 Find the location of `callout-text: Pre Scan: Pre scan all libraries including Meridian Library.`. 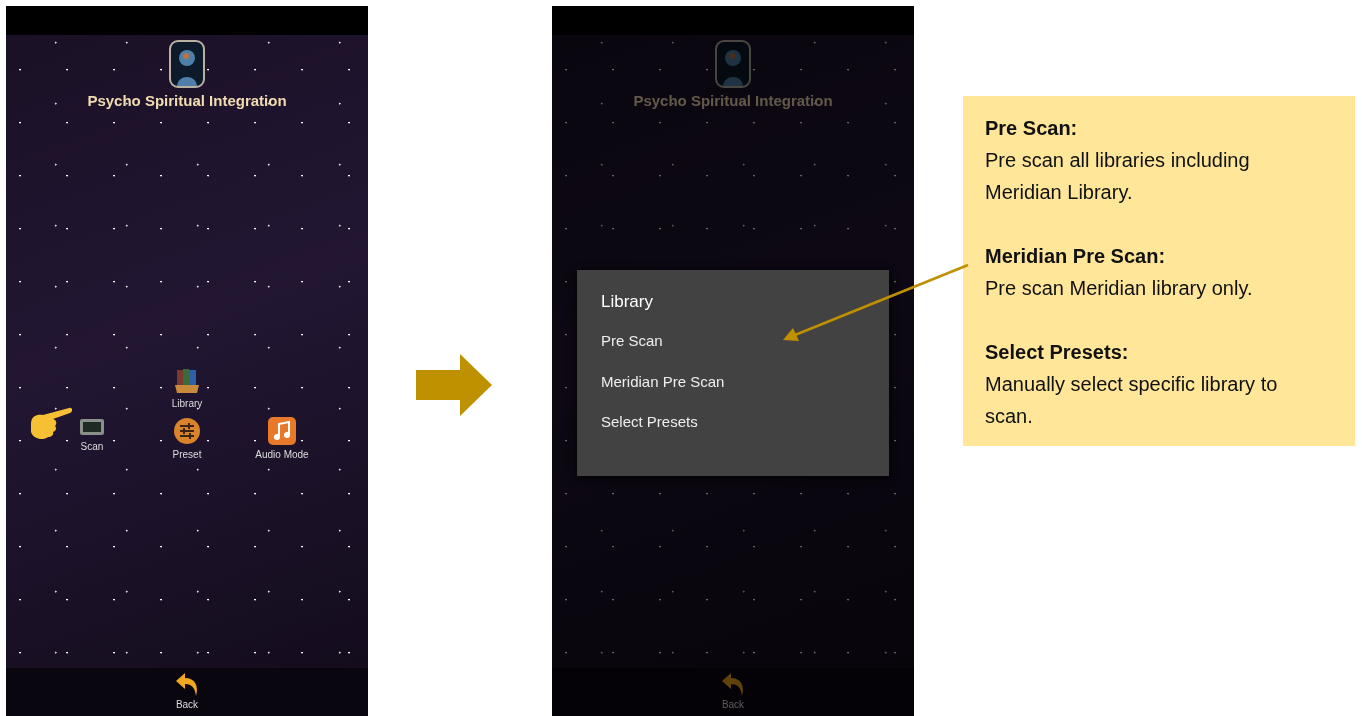

callout-text: Pre Scan: Pre scan all libraries including Meridian Library. is located at coordinates (1118, 160).